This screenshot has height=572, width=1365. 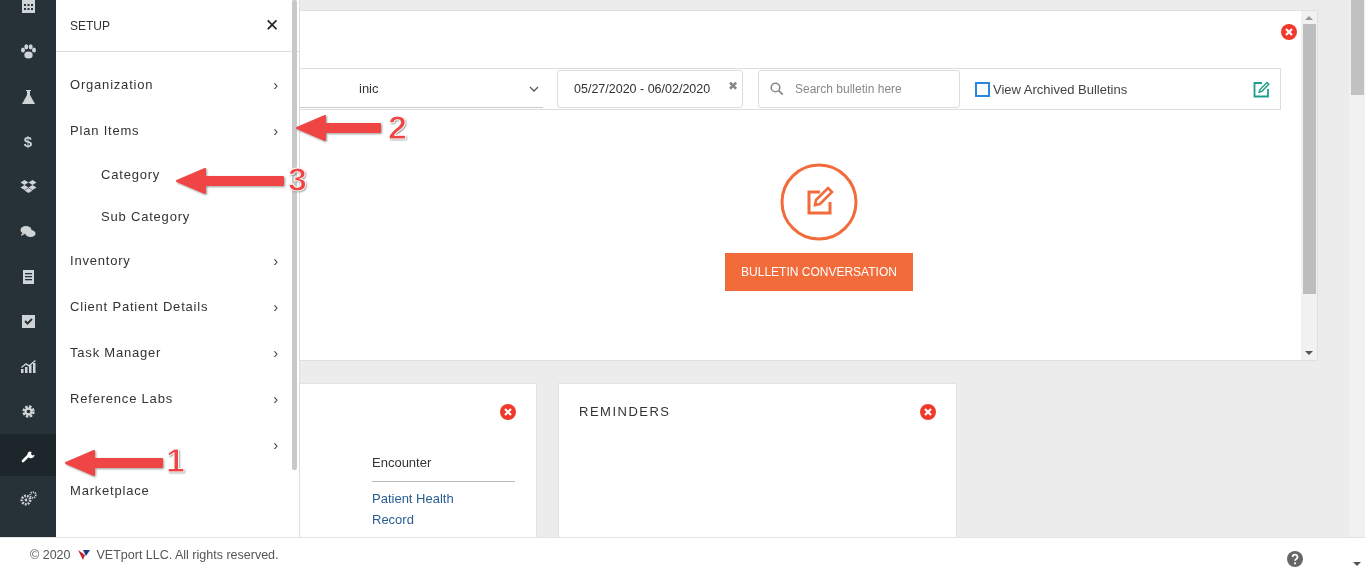 What do you see at coordinates (187, 555) in the screenshot?
I see `company-text: VETport LLC. All rights reserved.` at bounding box center [187, 555].